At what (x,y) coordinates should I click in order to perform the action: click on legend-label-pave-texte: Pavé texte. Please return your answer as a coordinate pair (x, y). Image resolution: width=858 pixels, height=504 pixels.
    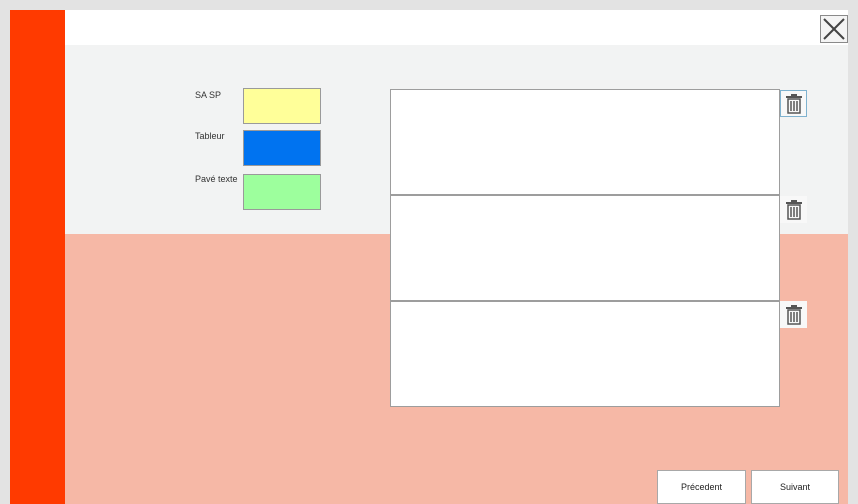
    Looking at the image, I should click on (216, 179).